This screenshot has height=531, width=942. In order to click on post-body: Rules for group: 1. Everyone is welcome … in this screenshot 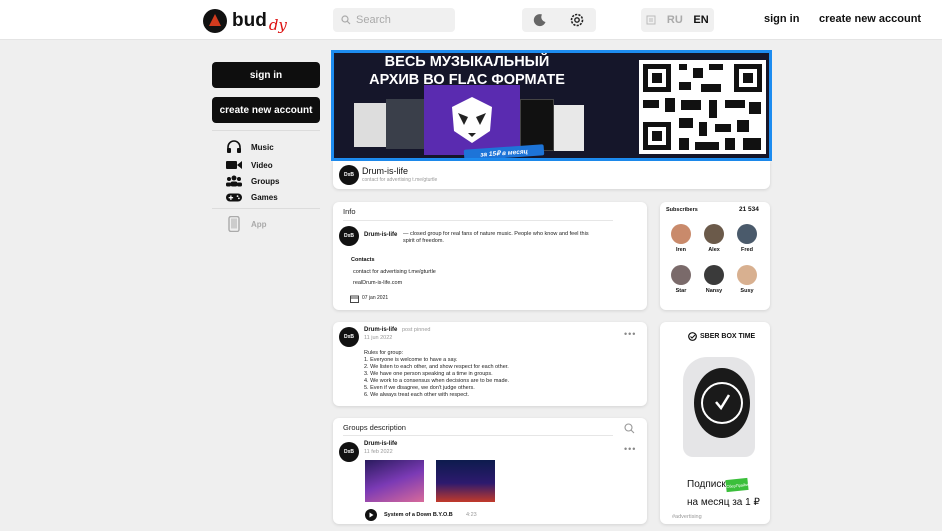, I will do `click(436, 374)`.